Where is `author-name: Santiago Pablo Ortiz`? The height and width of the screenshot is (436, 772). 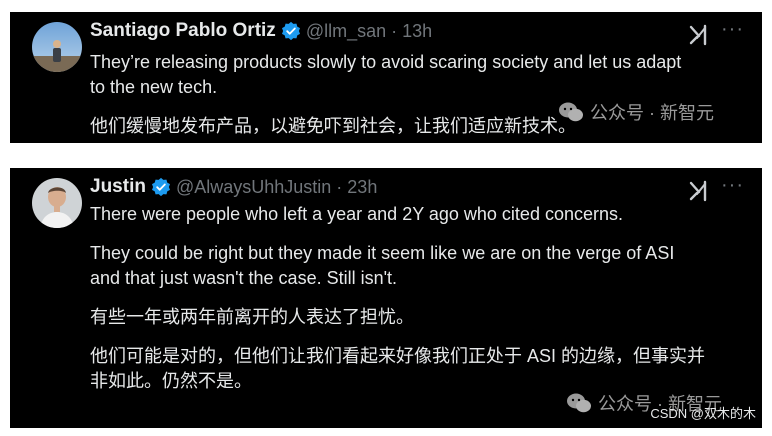
author-name: Santiago Pablo Ortiz is located at coordinates (183, 31).